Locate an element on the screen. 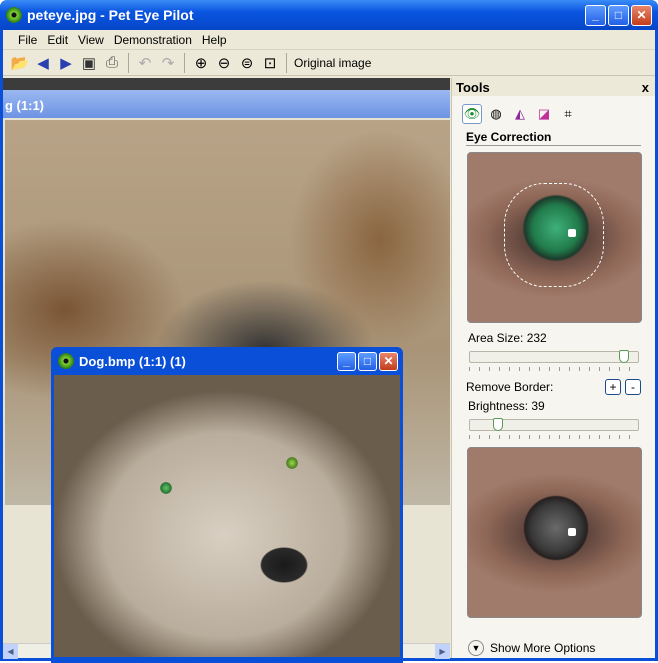 This screenshot has height=663, width=658. save-icon: ▣ is located at coordinates (89, 63).